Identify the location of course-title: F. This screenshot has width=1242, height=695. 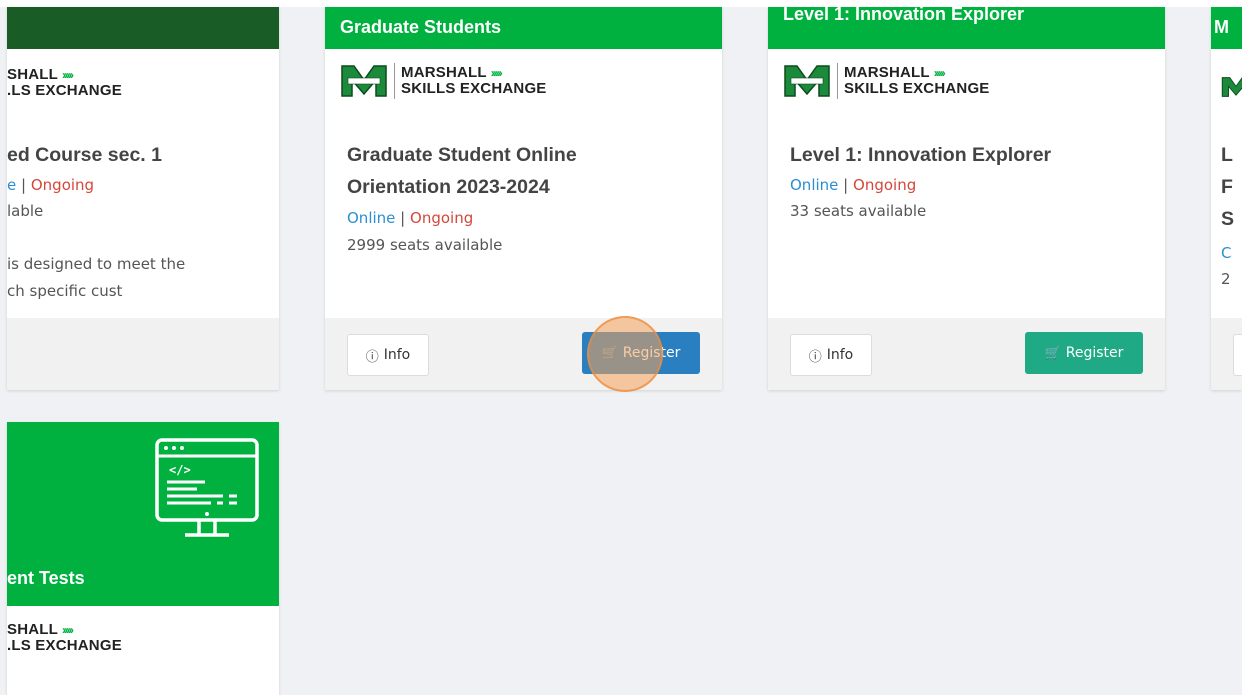
(1227, 187).